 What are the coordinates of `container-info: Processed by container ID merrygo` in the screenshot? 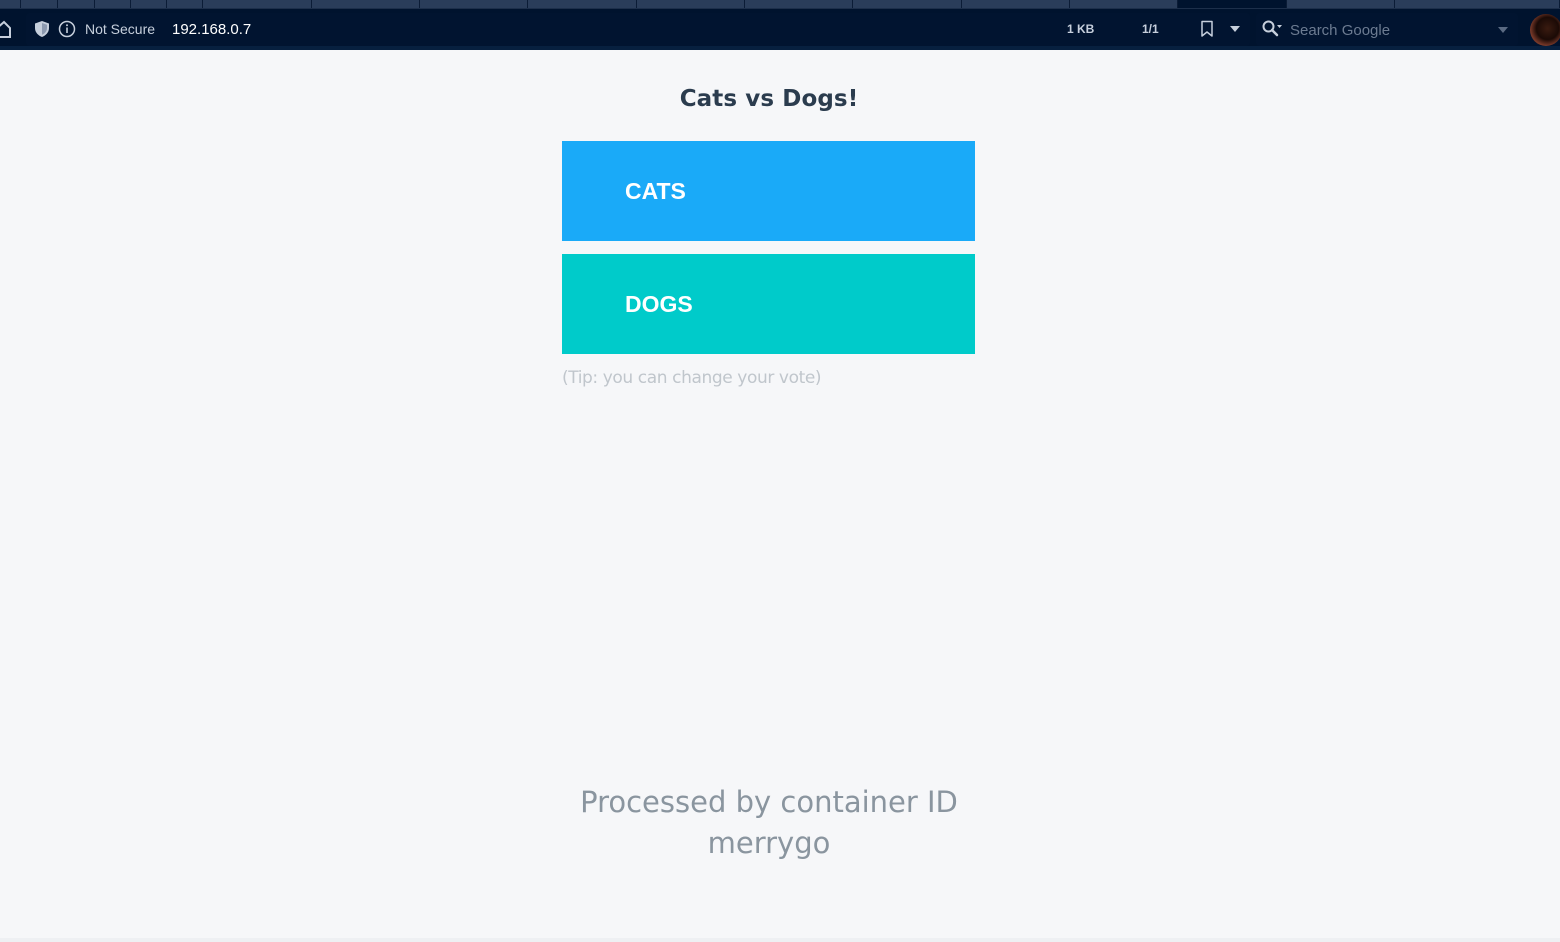 It's located at (769, 823).